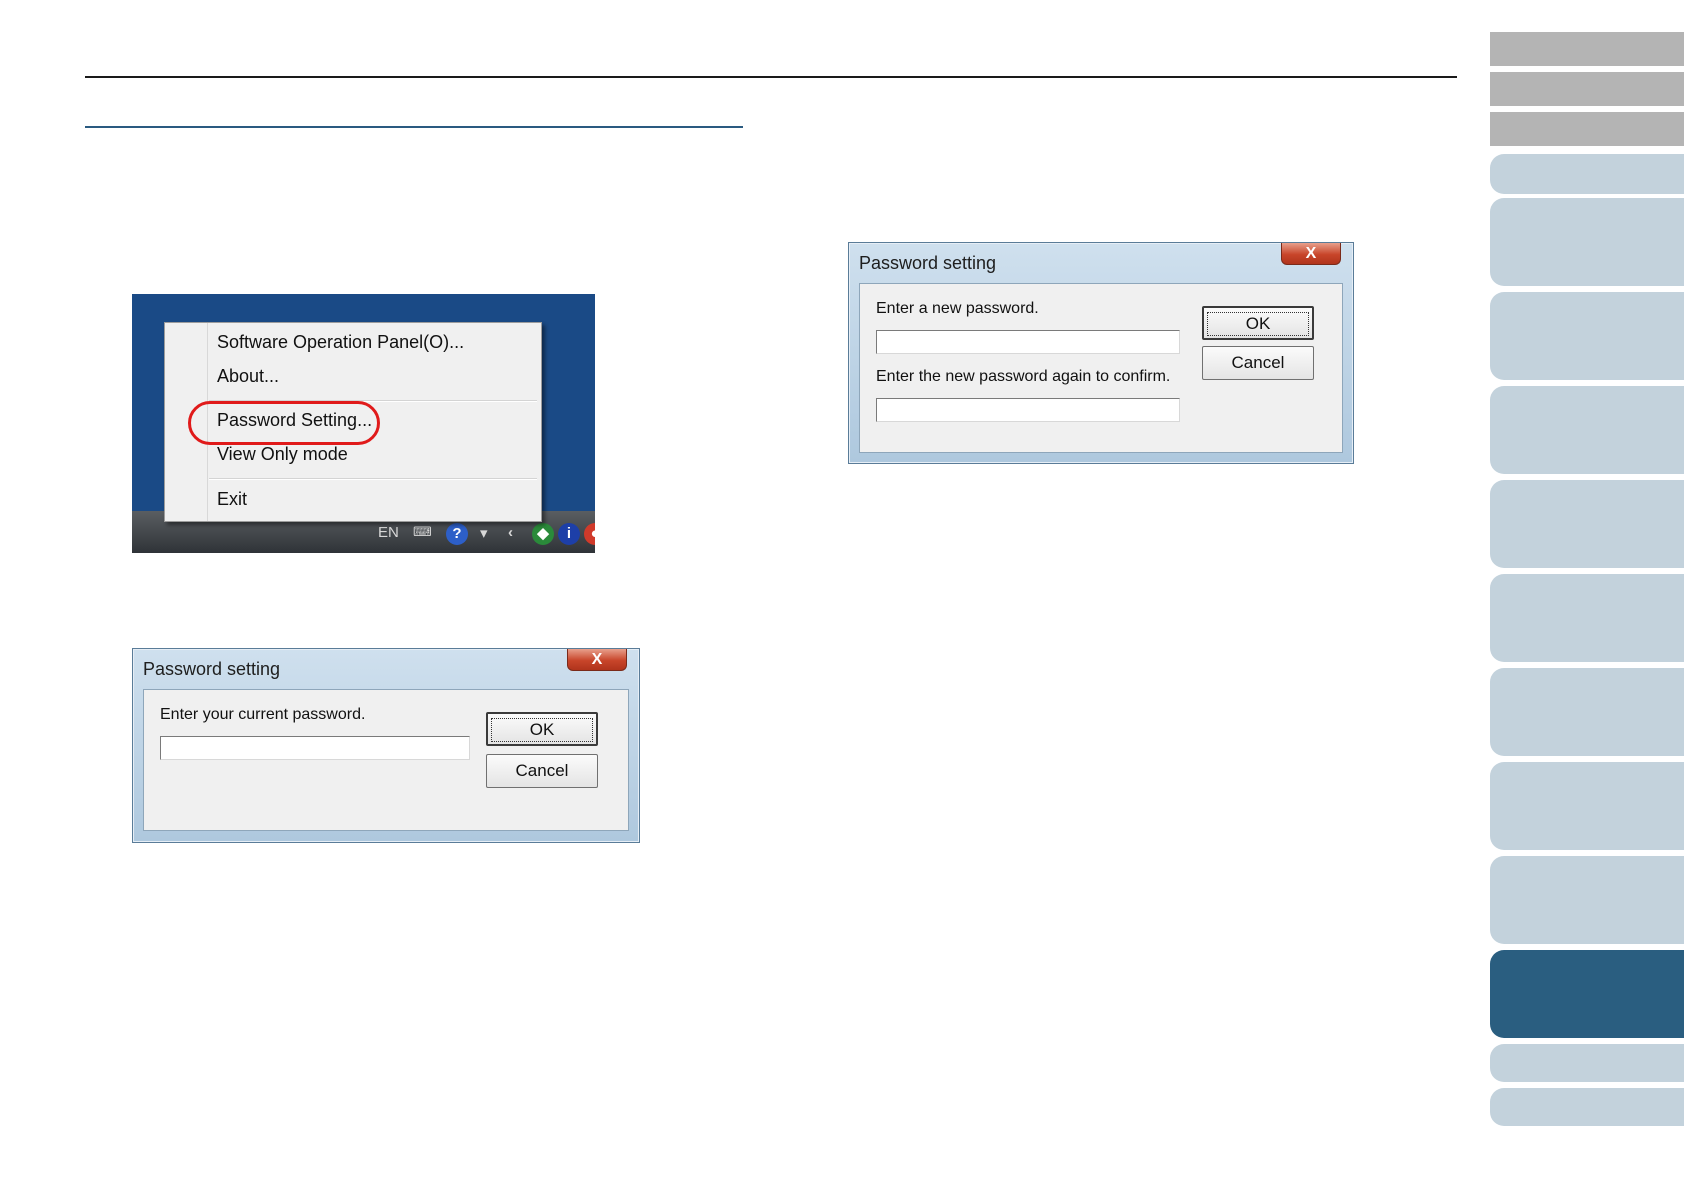 This screenshot has height=1190, width=1684. What do you see at coordinates (282, 454) in the screenshot?
I see `menu-item-view-only-mode: View Only mode` at bounding box center [282, 454].